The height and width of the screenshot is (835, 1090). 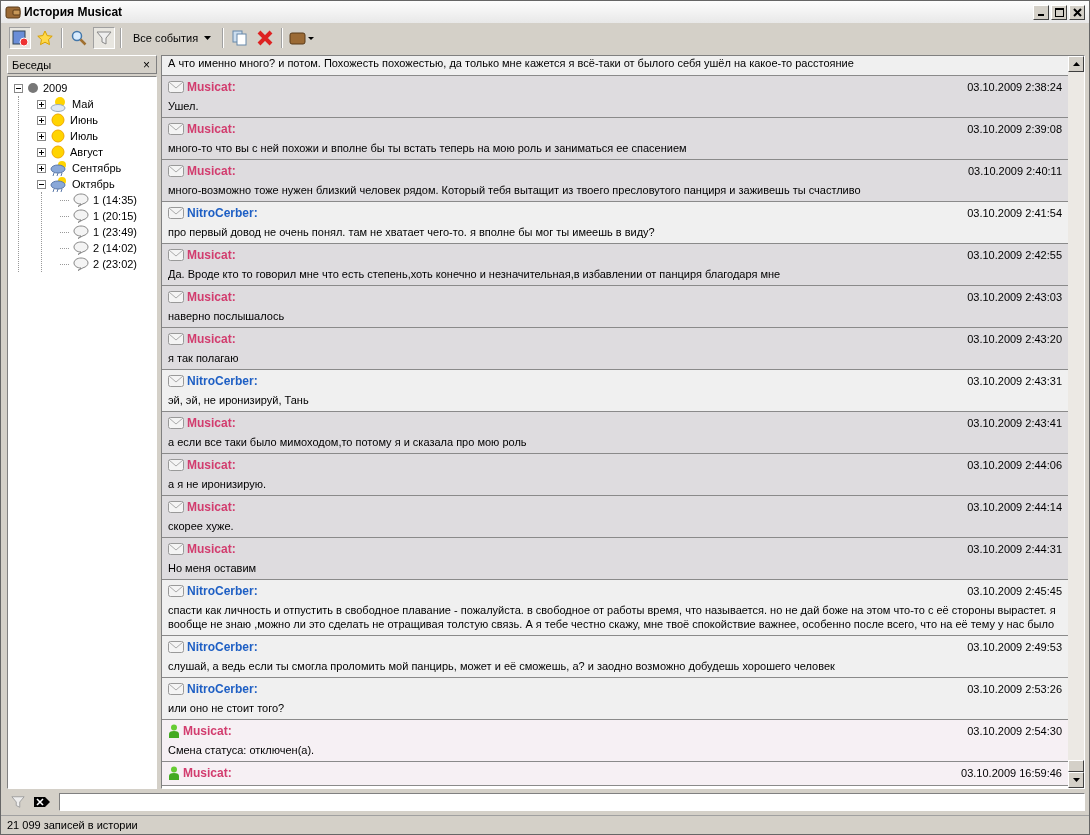 I want to click on message-time: 03.10.2009 2:43:03, so click(x=1014, y=297).